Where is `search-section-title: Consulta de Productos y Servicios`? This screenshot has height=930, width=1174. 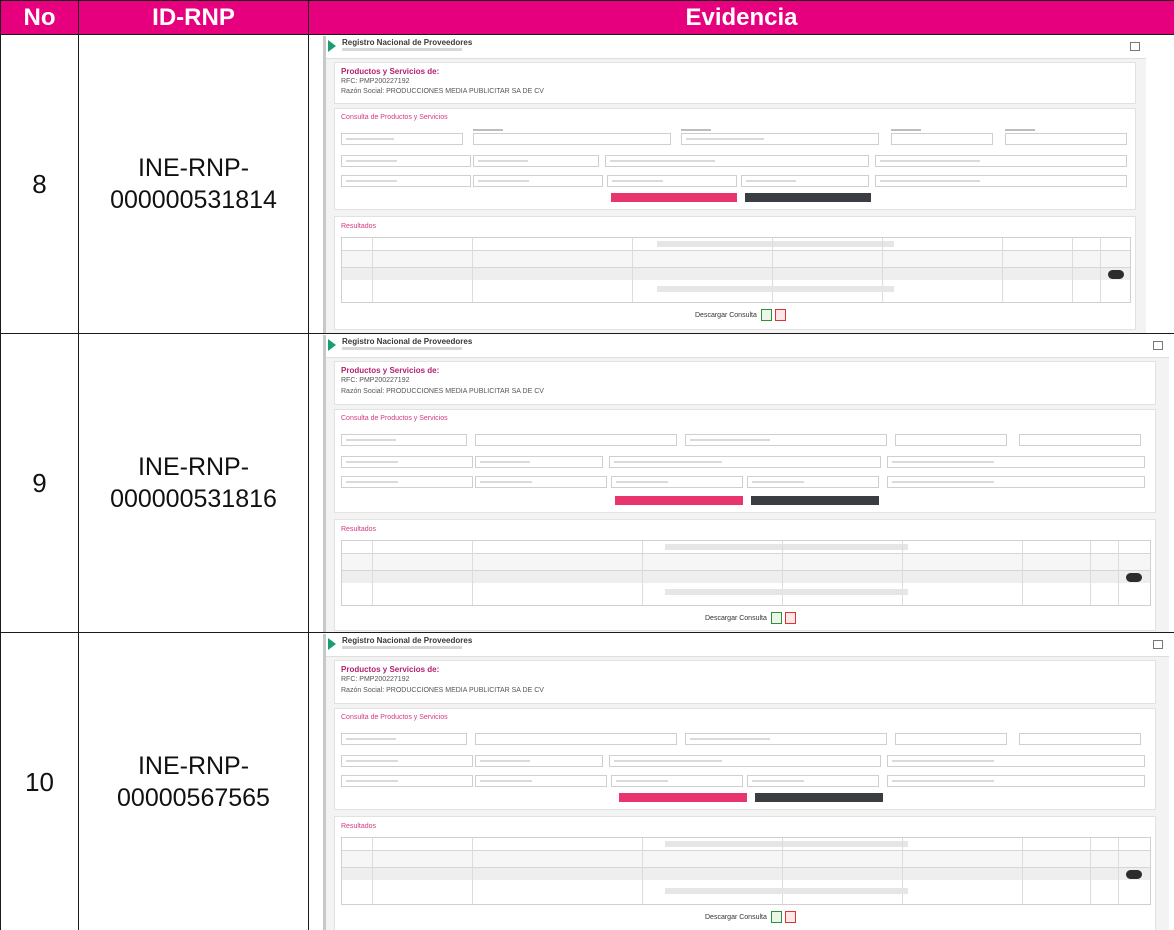
search-section-title: Consulta de Productos y Servicios is located at coordinates (394, 418).